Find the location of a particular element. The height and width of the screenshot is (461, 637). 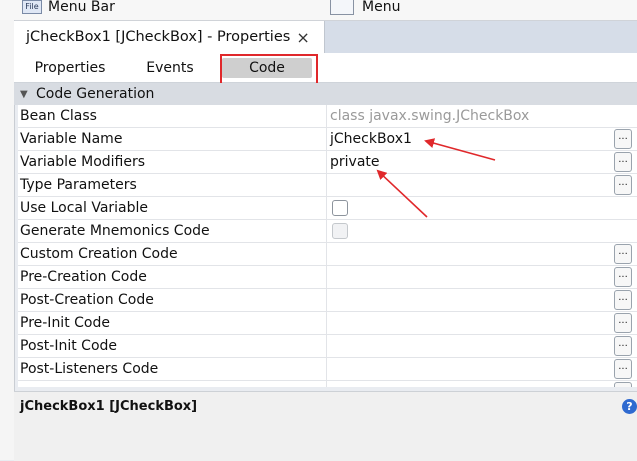

property-name: Variable Modifiers is located at coordinates (83, 162).